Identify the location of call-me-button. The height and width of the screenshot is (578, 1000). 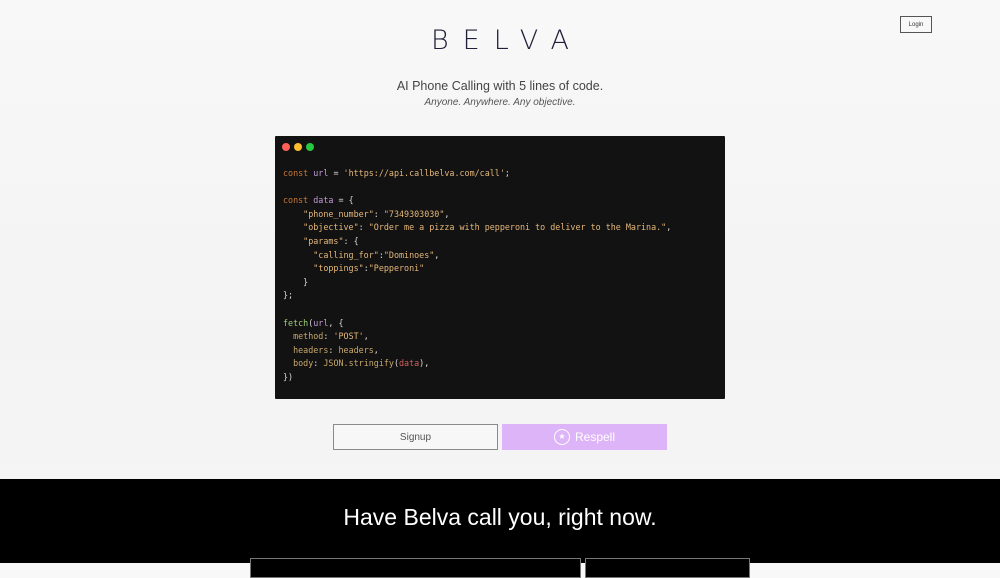
(667, 568).